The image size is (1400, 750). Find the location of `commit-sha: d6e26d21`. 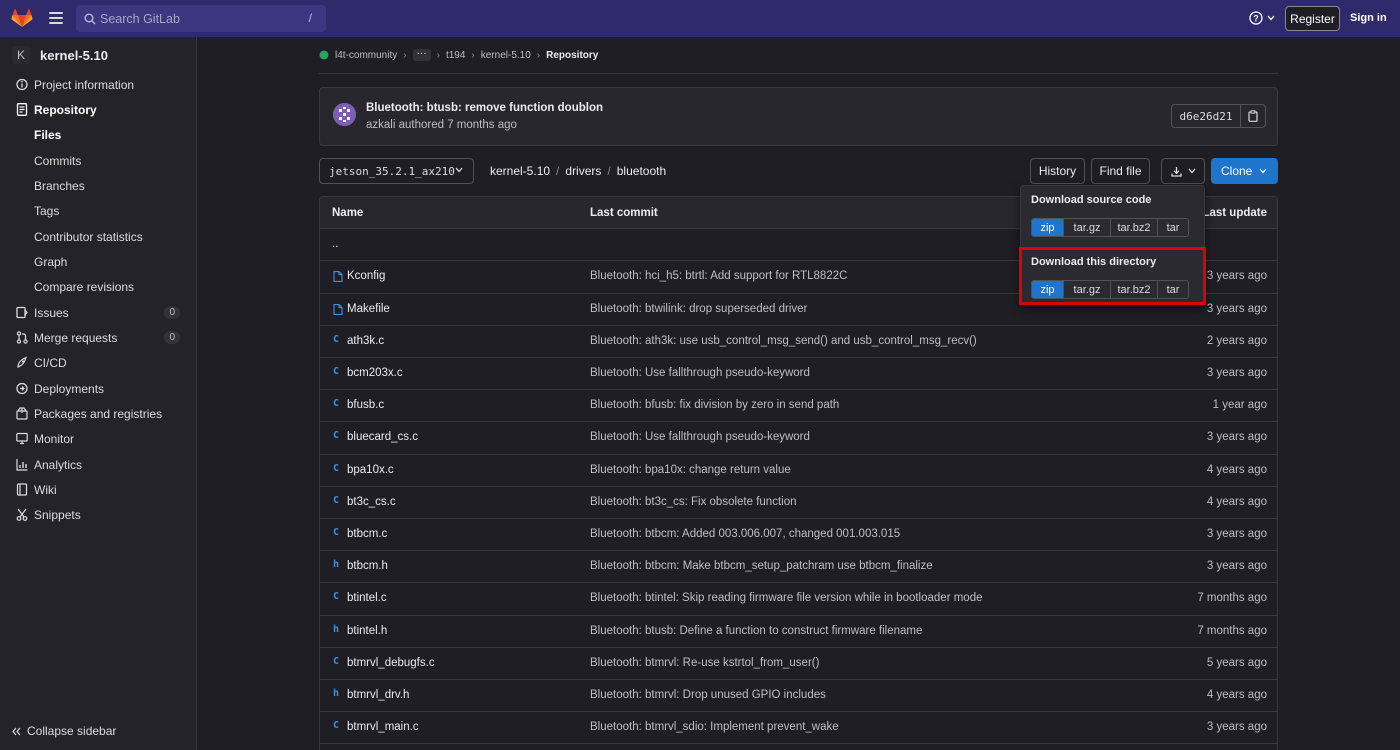

commit-sha: d6e26d21 is located at coordinates (1206, 116).